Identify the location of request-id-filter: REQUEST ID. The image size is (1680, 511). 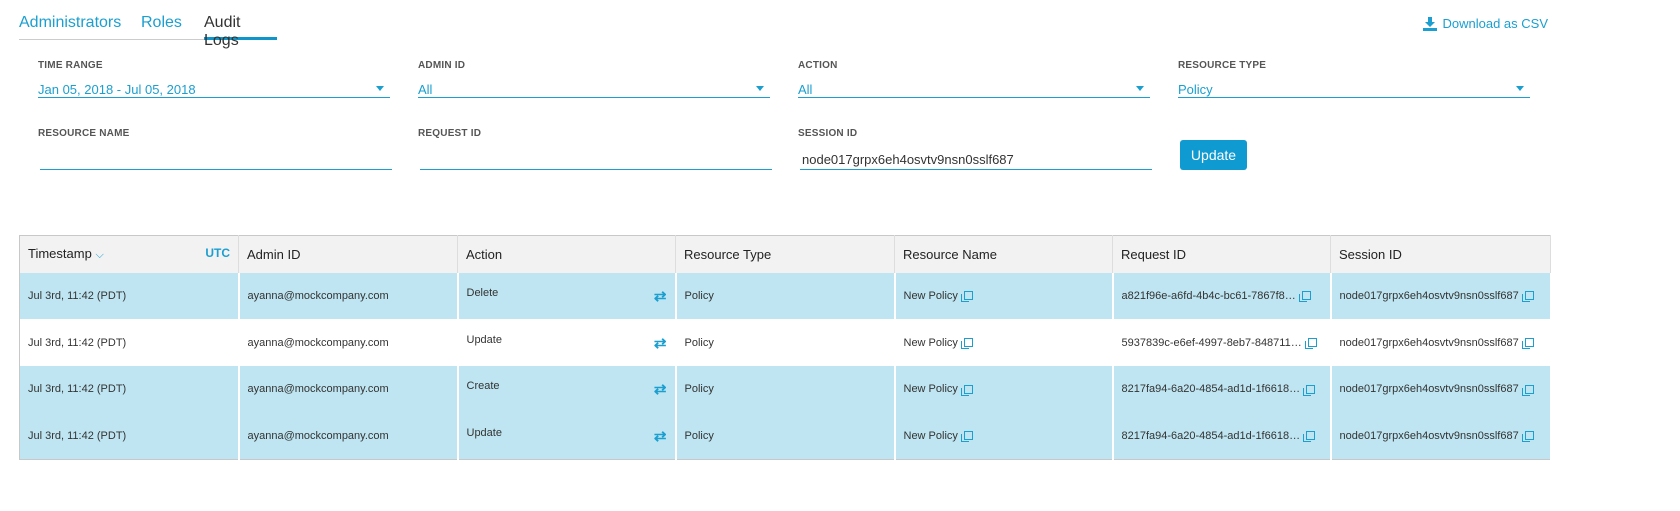
(595, 150).